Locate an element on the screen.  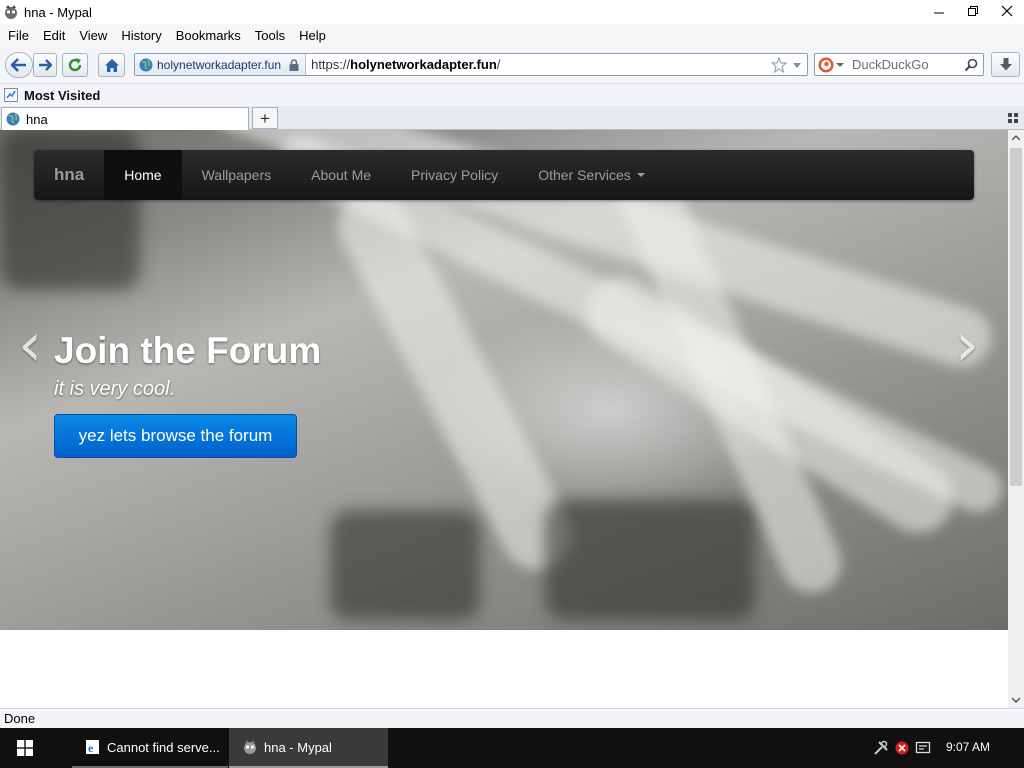
vertical-scrollbar is located at coordinates (1016, 419).